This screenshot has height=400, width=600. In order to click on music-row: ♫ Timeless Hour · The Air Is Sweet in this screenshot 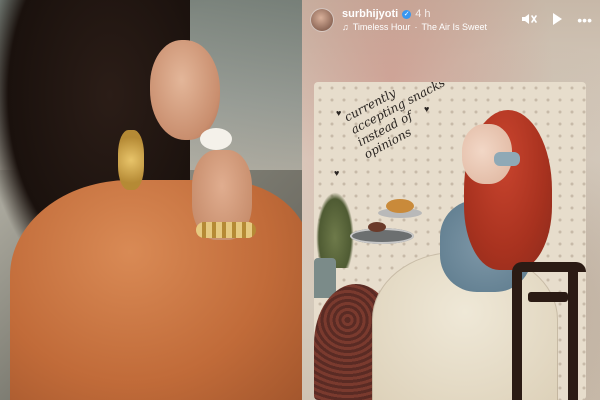, I will do `click(414, 27)`.